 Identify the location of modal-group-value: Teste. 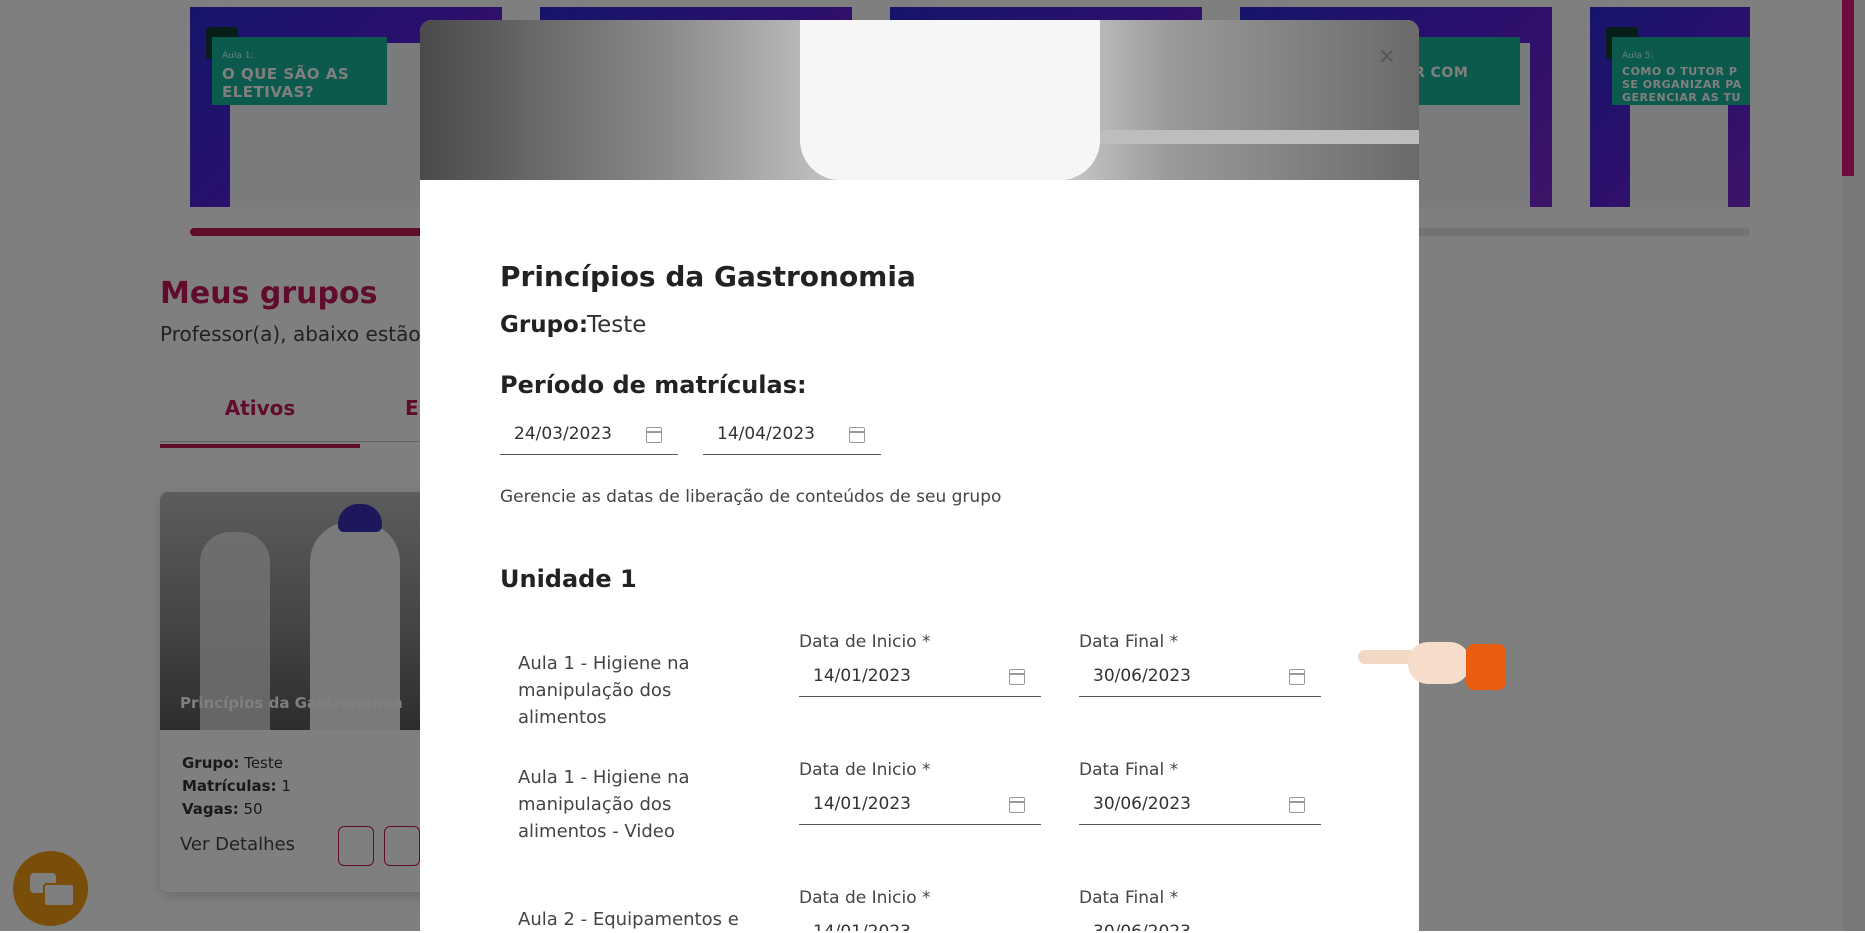
(617, 325).